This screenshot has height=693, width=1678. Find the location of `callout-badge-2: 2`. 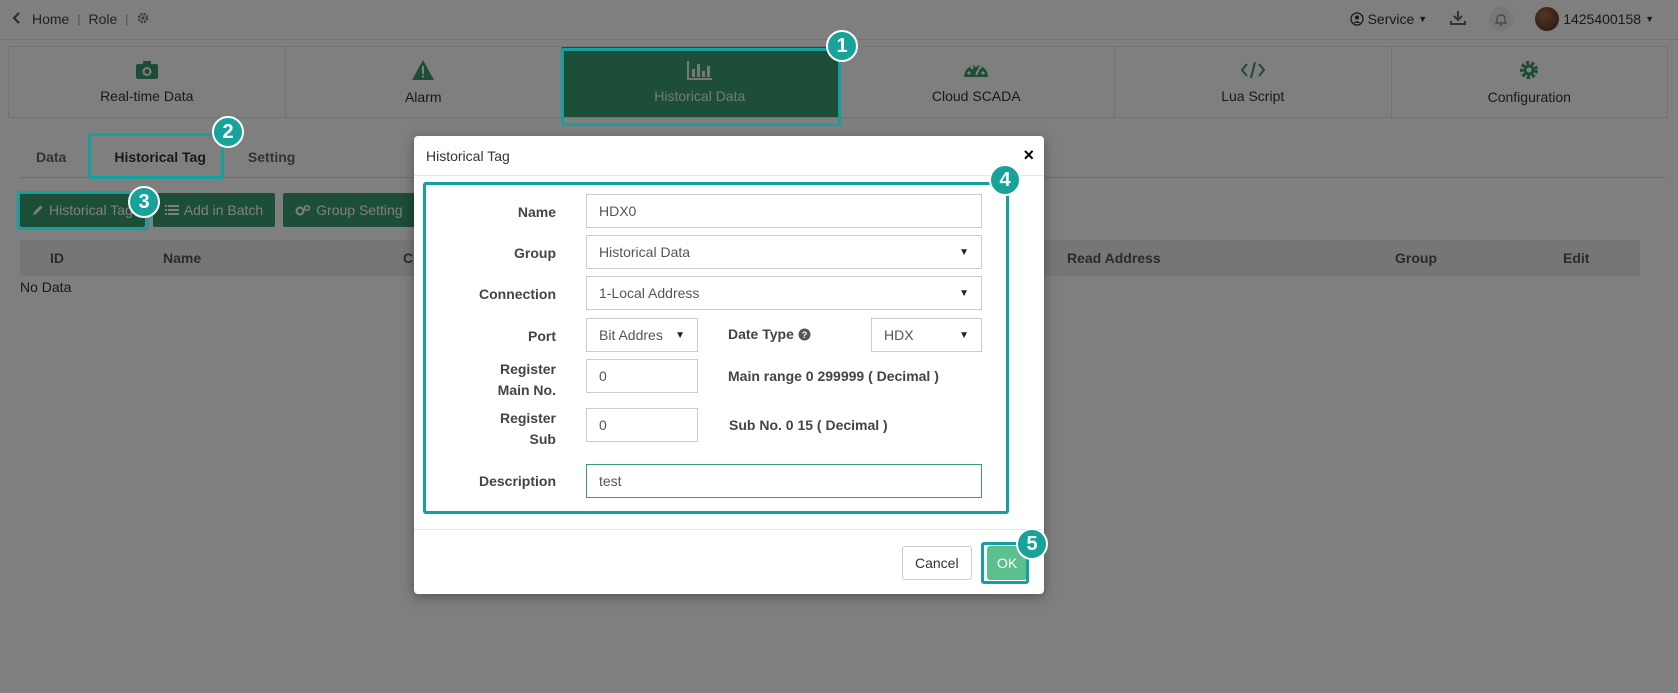

callout-badge-2: 2 is located at coordinates (228, 132).